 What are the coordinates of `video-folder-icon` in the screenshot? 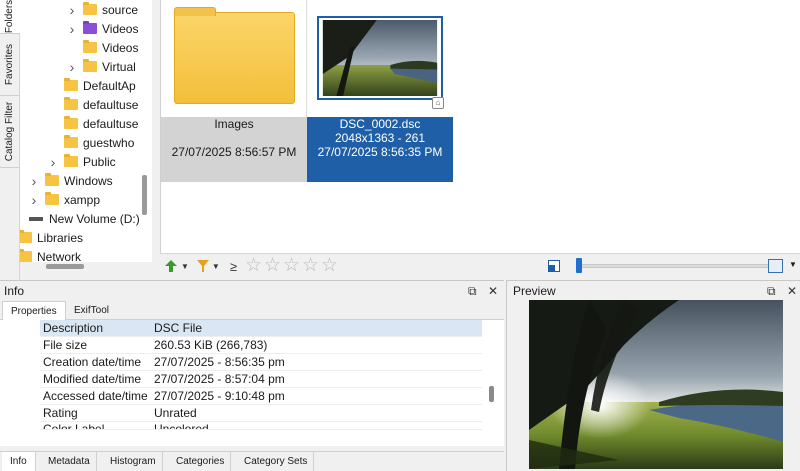 It's located at (90, 27).